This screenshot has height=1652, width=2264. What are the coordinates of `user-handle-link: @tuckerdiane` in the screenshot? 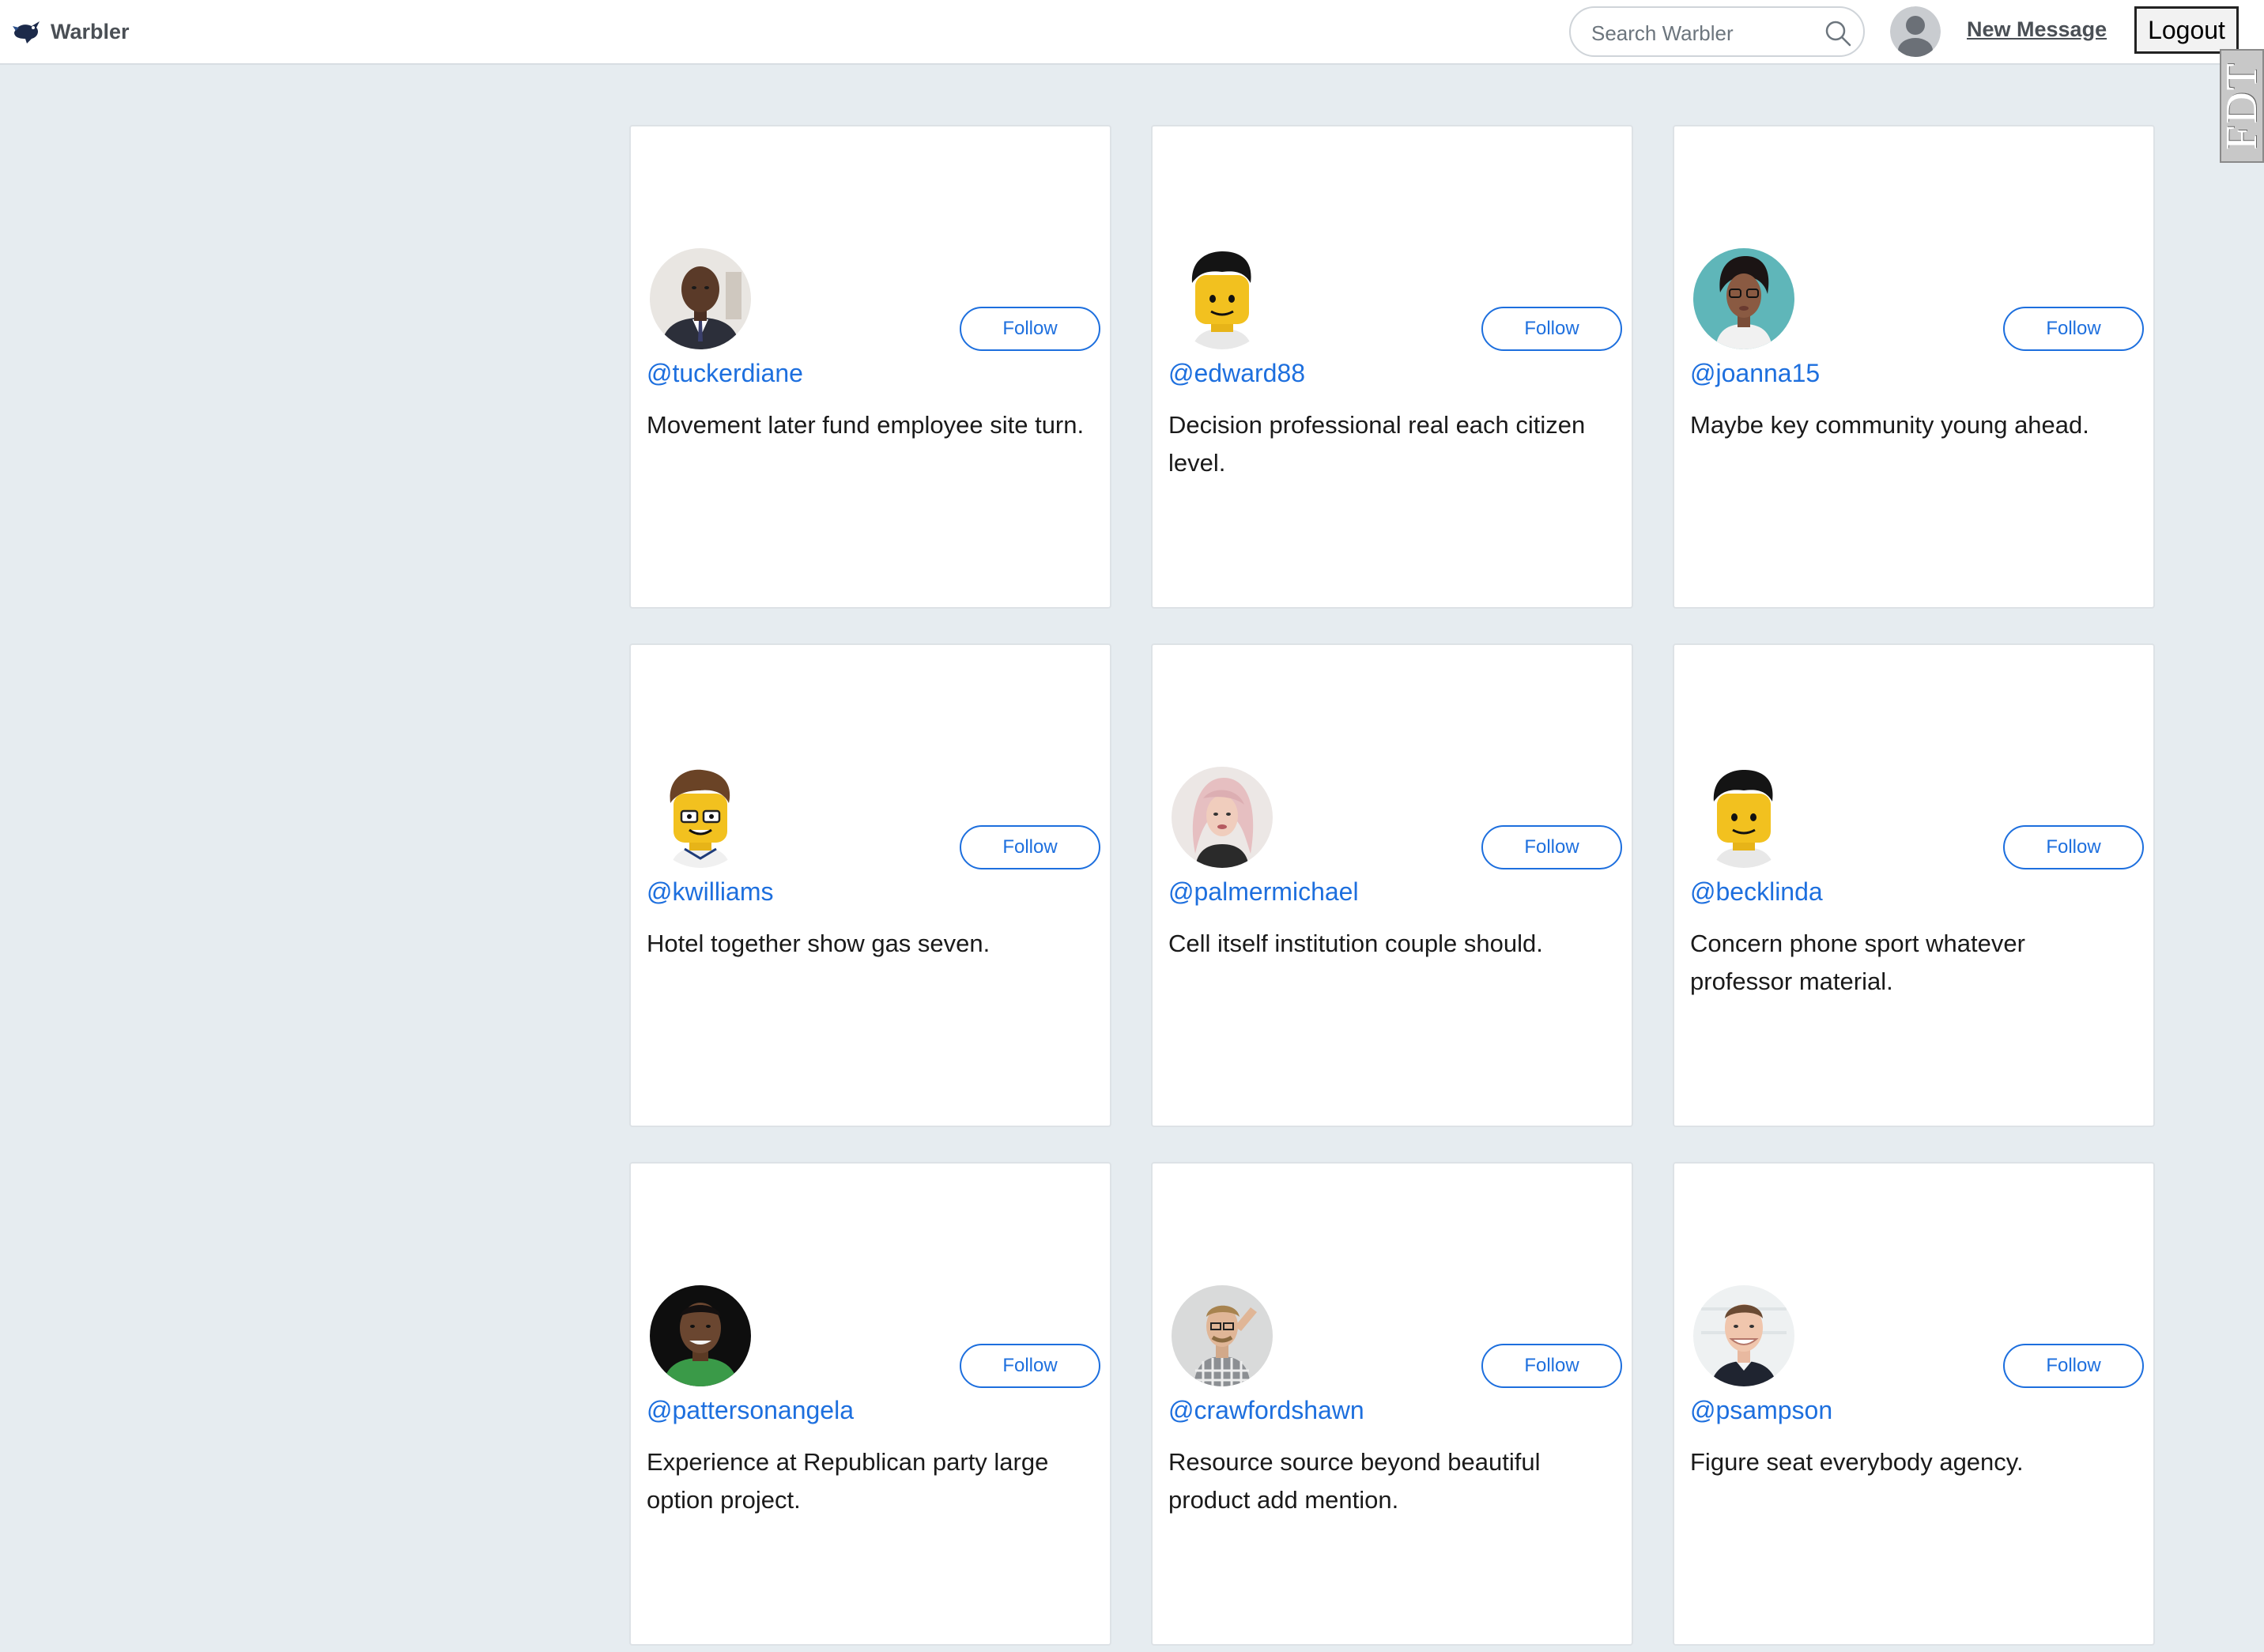 It's located at (725, 373).